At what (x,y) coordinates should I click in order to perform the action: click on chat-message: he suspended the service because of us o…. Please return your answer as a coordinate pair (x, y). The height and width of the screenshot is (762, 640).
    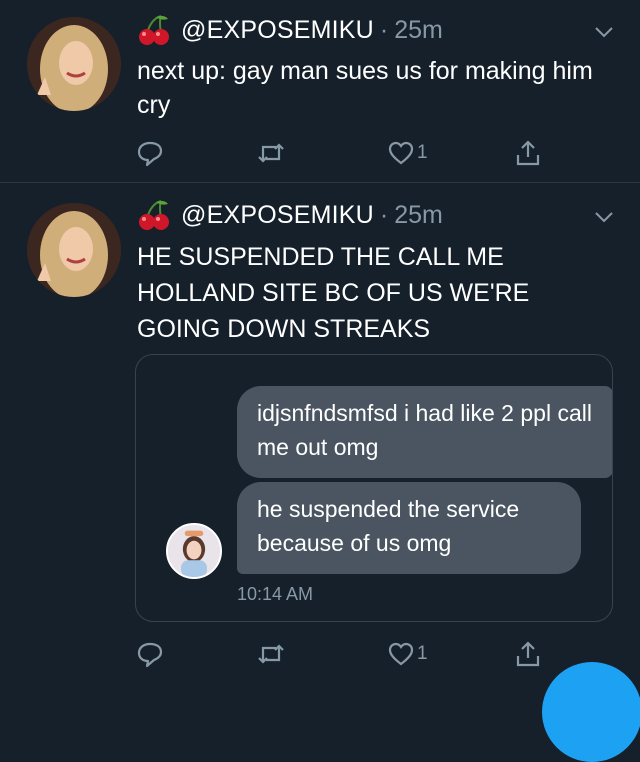
    Looking at the image, I should click on (409, 528).